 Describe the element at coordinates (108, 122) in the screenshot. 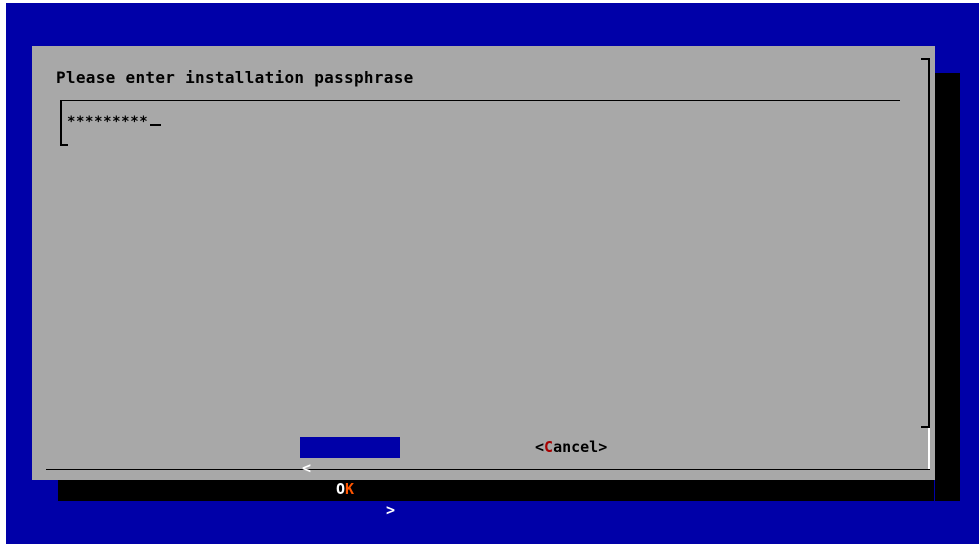

I see `passphrase-masked-value: *********` at that location.